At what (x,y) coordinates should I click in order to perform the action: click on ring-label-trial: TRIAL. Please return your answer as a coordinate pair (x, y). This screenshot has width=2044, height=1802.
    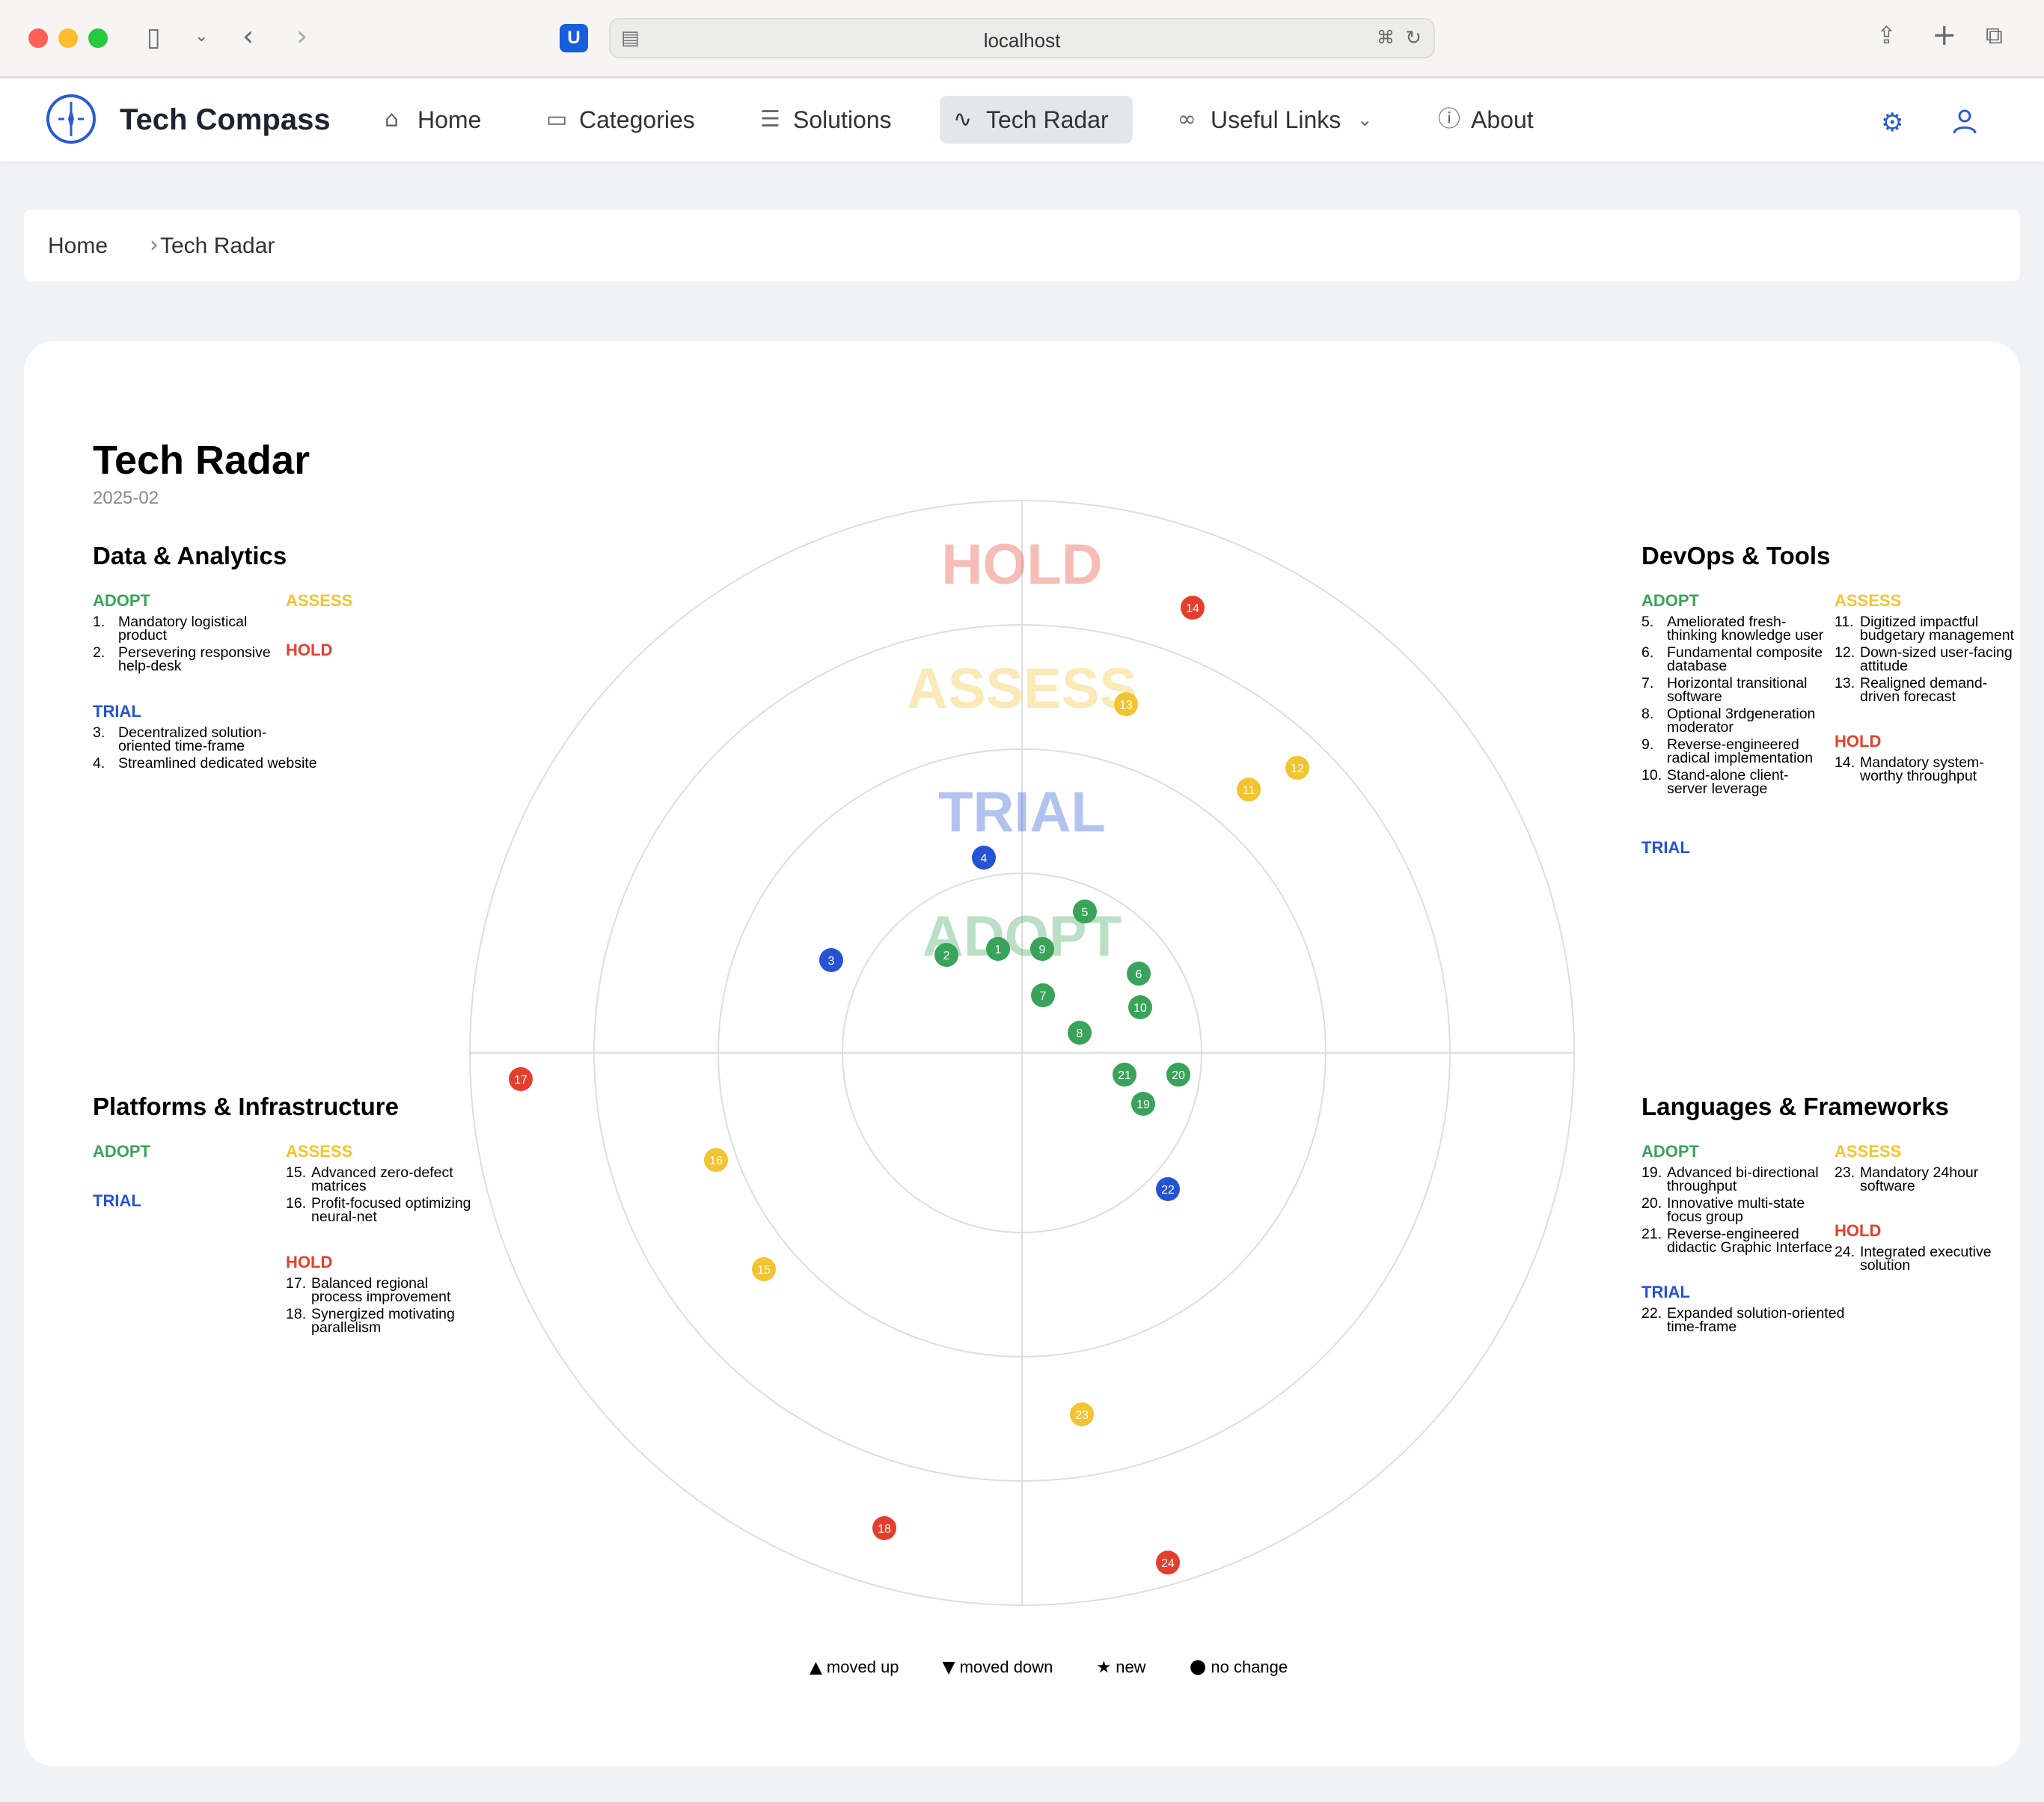
    Looking at the image, I should click on (1022, 813).